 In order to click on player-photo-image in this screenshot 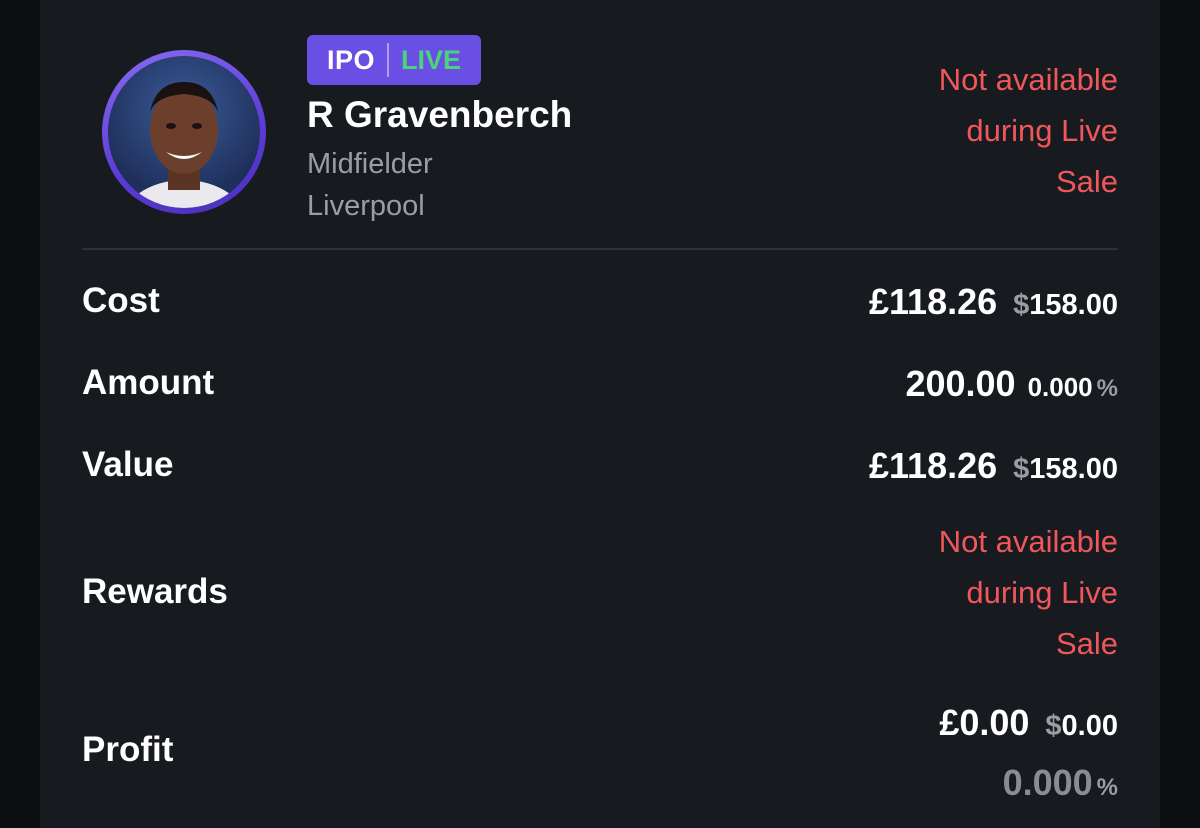, I will do `click(184, 145)`.